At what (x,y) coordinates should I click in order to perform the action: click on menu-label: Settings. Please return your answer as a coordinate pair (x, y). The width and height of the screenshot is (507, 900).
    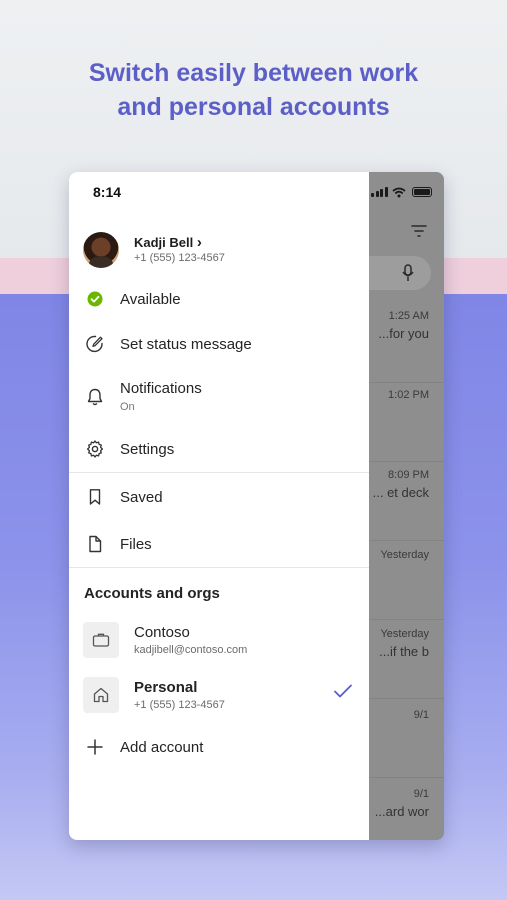
    Looking at the image, I should click on (147, 449).